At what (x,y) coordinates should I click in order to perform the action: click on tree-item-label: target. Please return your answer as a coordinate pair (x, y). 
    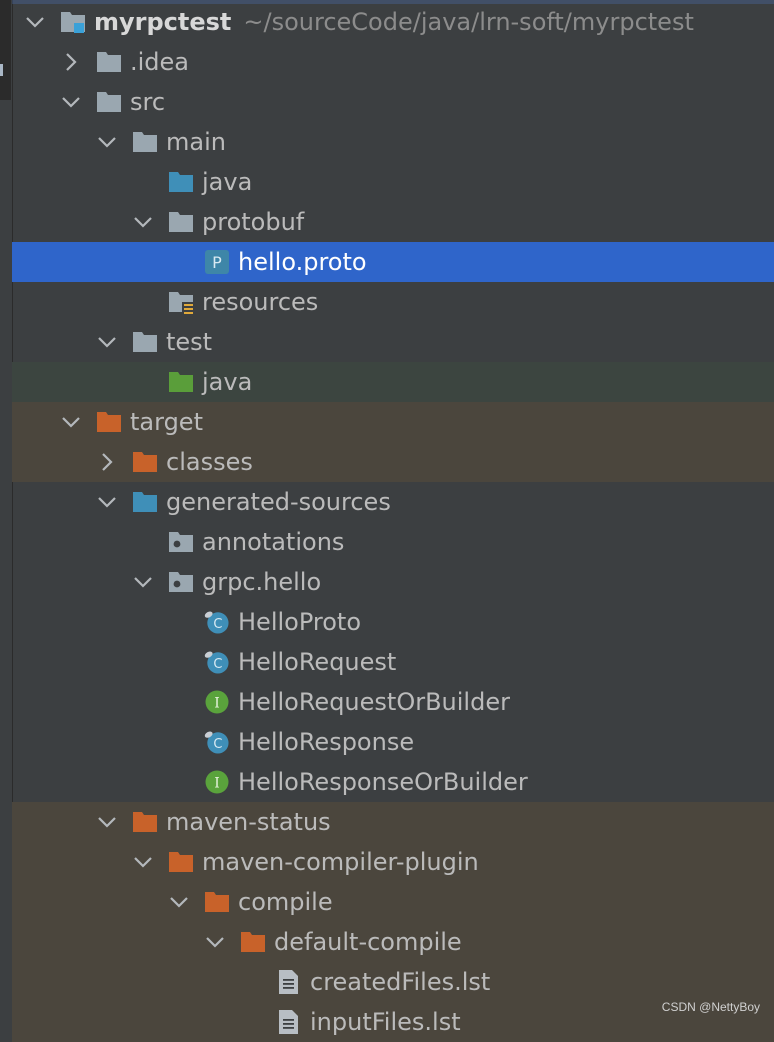
    Looking at the image, I should click on (166, 422).